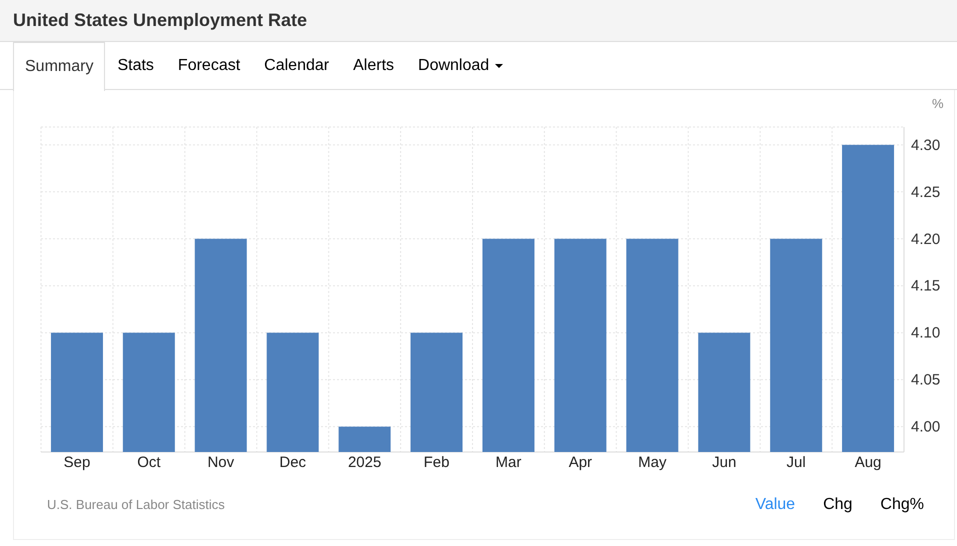 The height and width of the screenshot is (546, 957). What do you see at coordinates (297, 66) in the screenshot?
I see `tab: Calendar` at bounding box center [297, 66].